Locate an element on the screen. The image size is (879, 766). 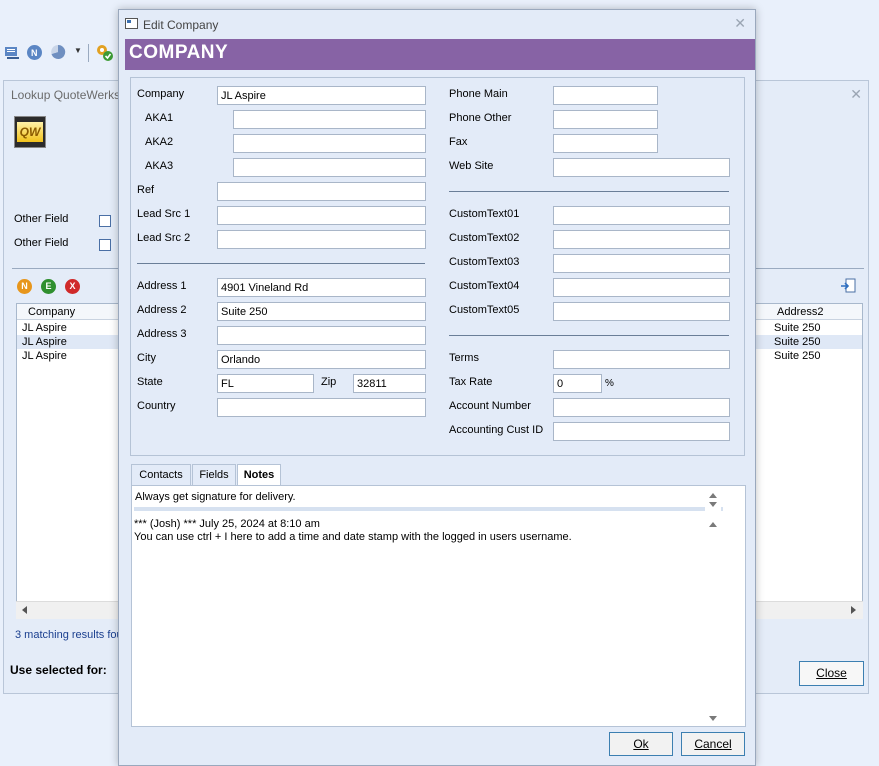
cancel-button: Cancel is located at coordinates (713, 744).